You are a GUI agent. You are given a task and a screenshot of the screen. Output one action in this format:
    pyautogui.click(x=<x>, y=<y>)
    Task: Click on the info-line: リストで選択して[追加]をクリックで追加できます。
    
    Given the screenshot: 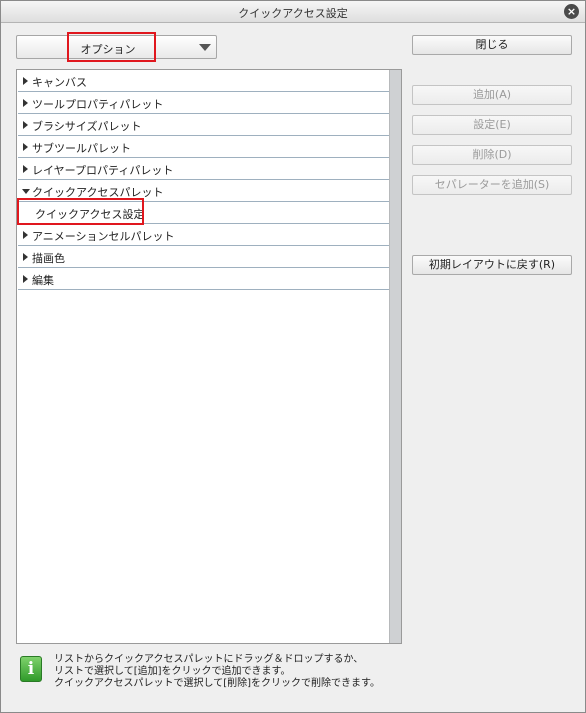 What is the action you would take?
    pyautogui.click(x=172, y=671)
    